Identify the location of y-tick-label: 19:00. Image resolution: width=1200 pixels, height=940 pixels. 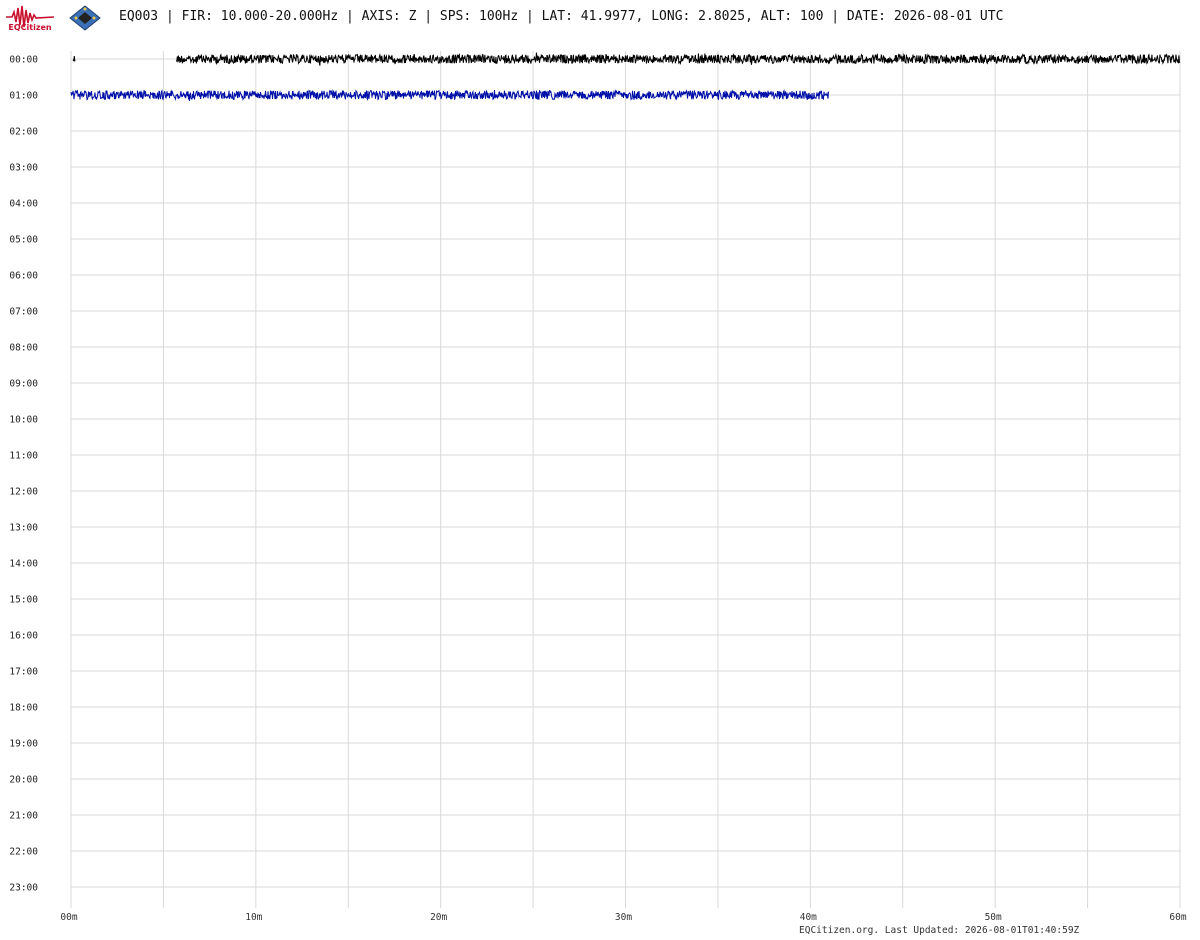
(23, 744).